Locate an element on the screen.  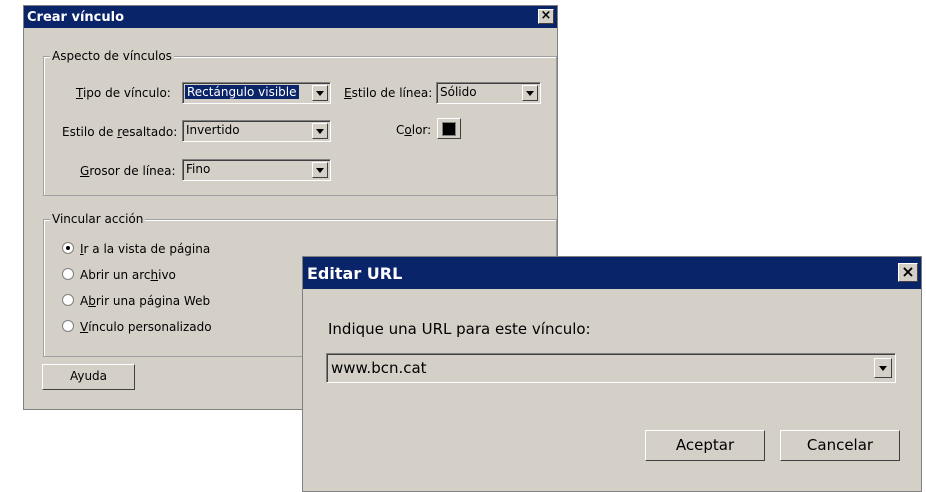
crear-vinculo-titlebar: Crear vínculo × is located at coordinates (290, 17).